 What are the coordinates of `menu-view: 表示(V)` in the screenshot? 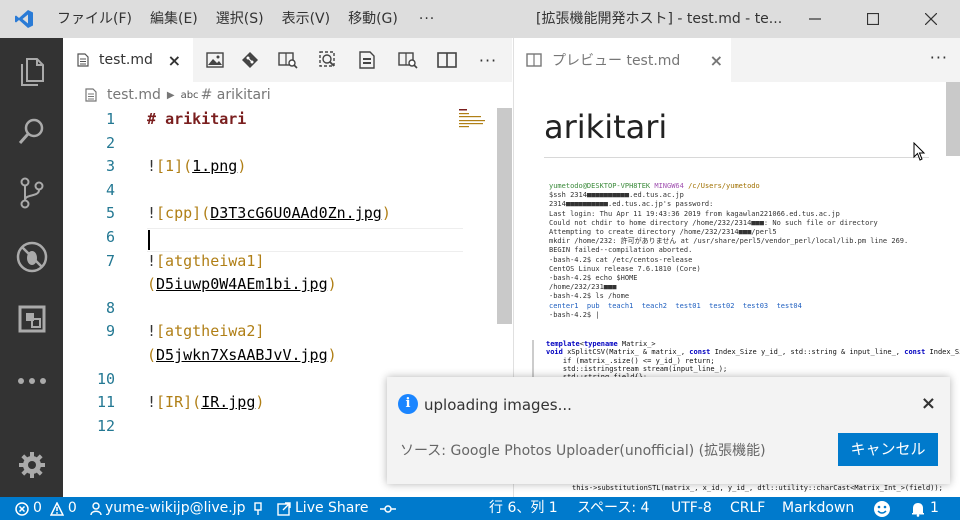 It's located at (306, 19).